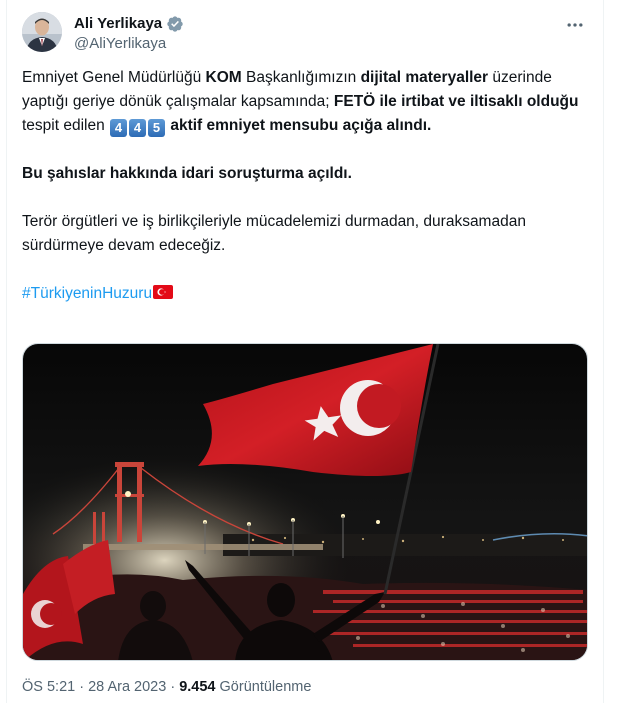 The image size is (617, 703). I want to click on tweet-header: Ali Yerlikaya @AliYerlikaya, so click(307, 34).